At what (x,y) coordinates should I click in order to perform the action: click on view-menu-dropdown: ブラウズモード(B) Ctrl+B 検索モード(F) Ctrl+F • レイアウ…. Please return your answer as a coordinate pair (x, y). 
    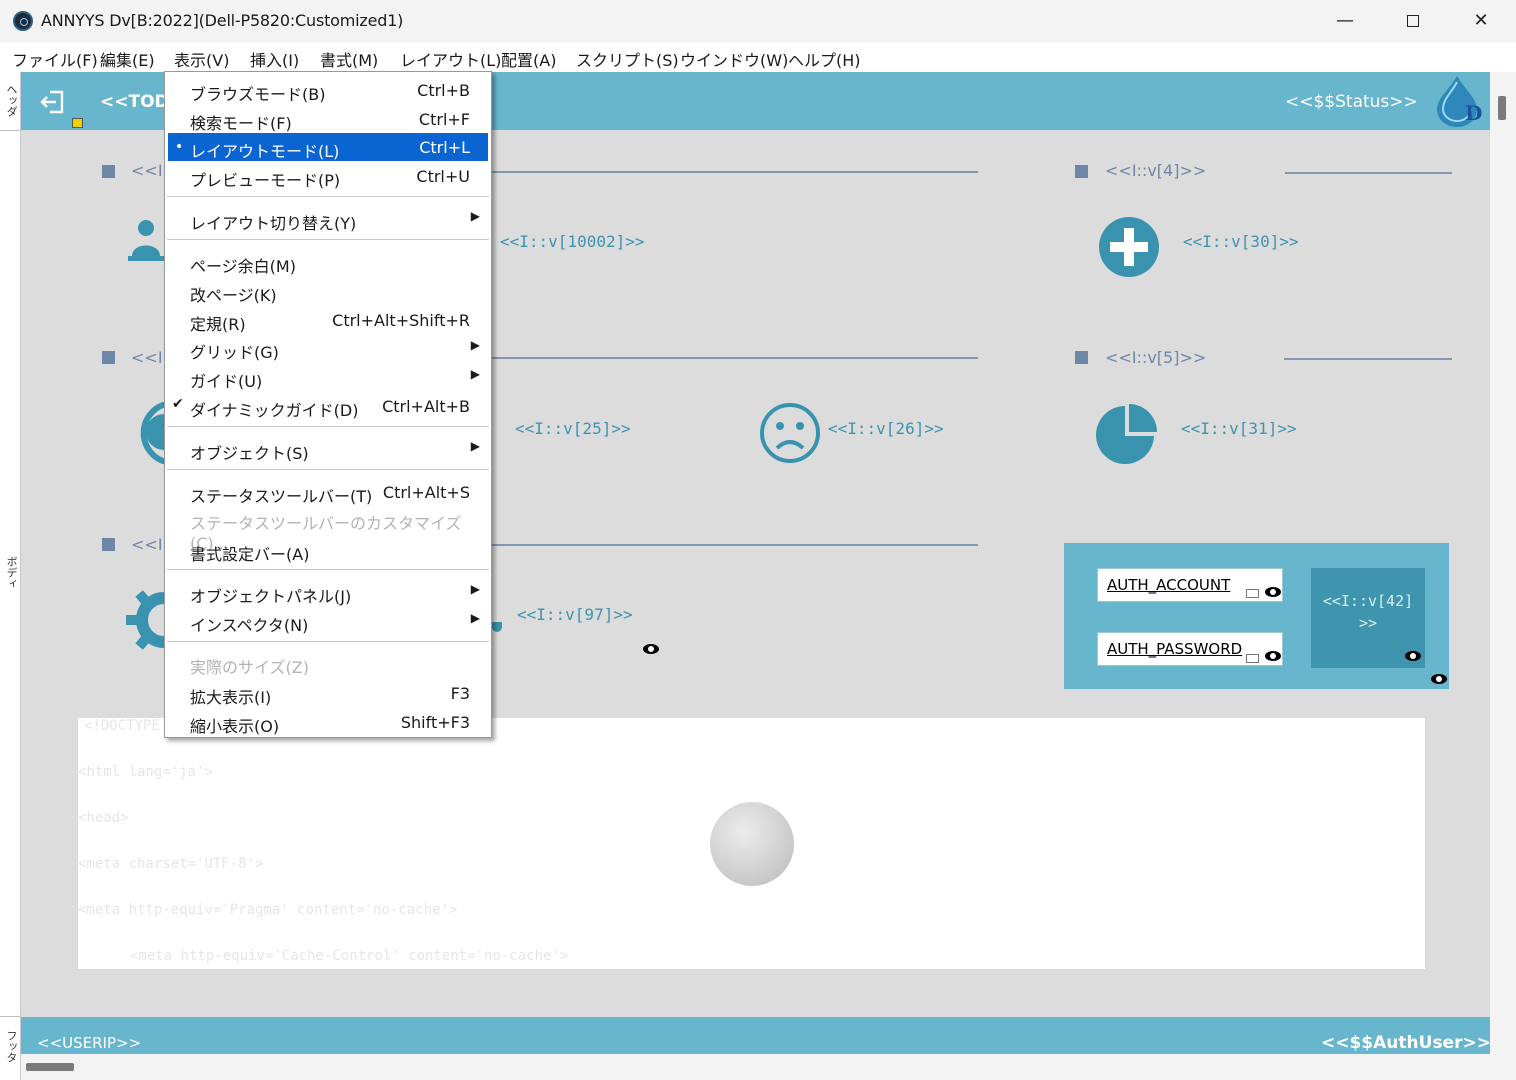
    Looking at the image, I should click on (328, 404).